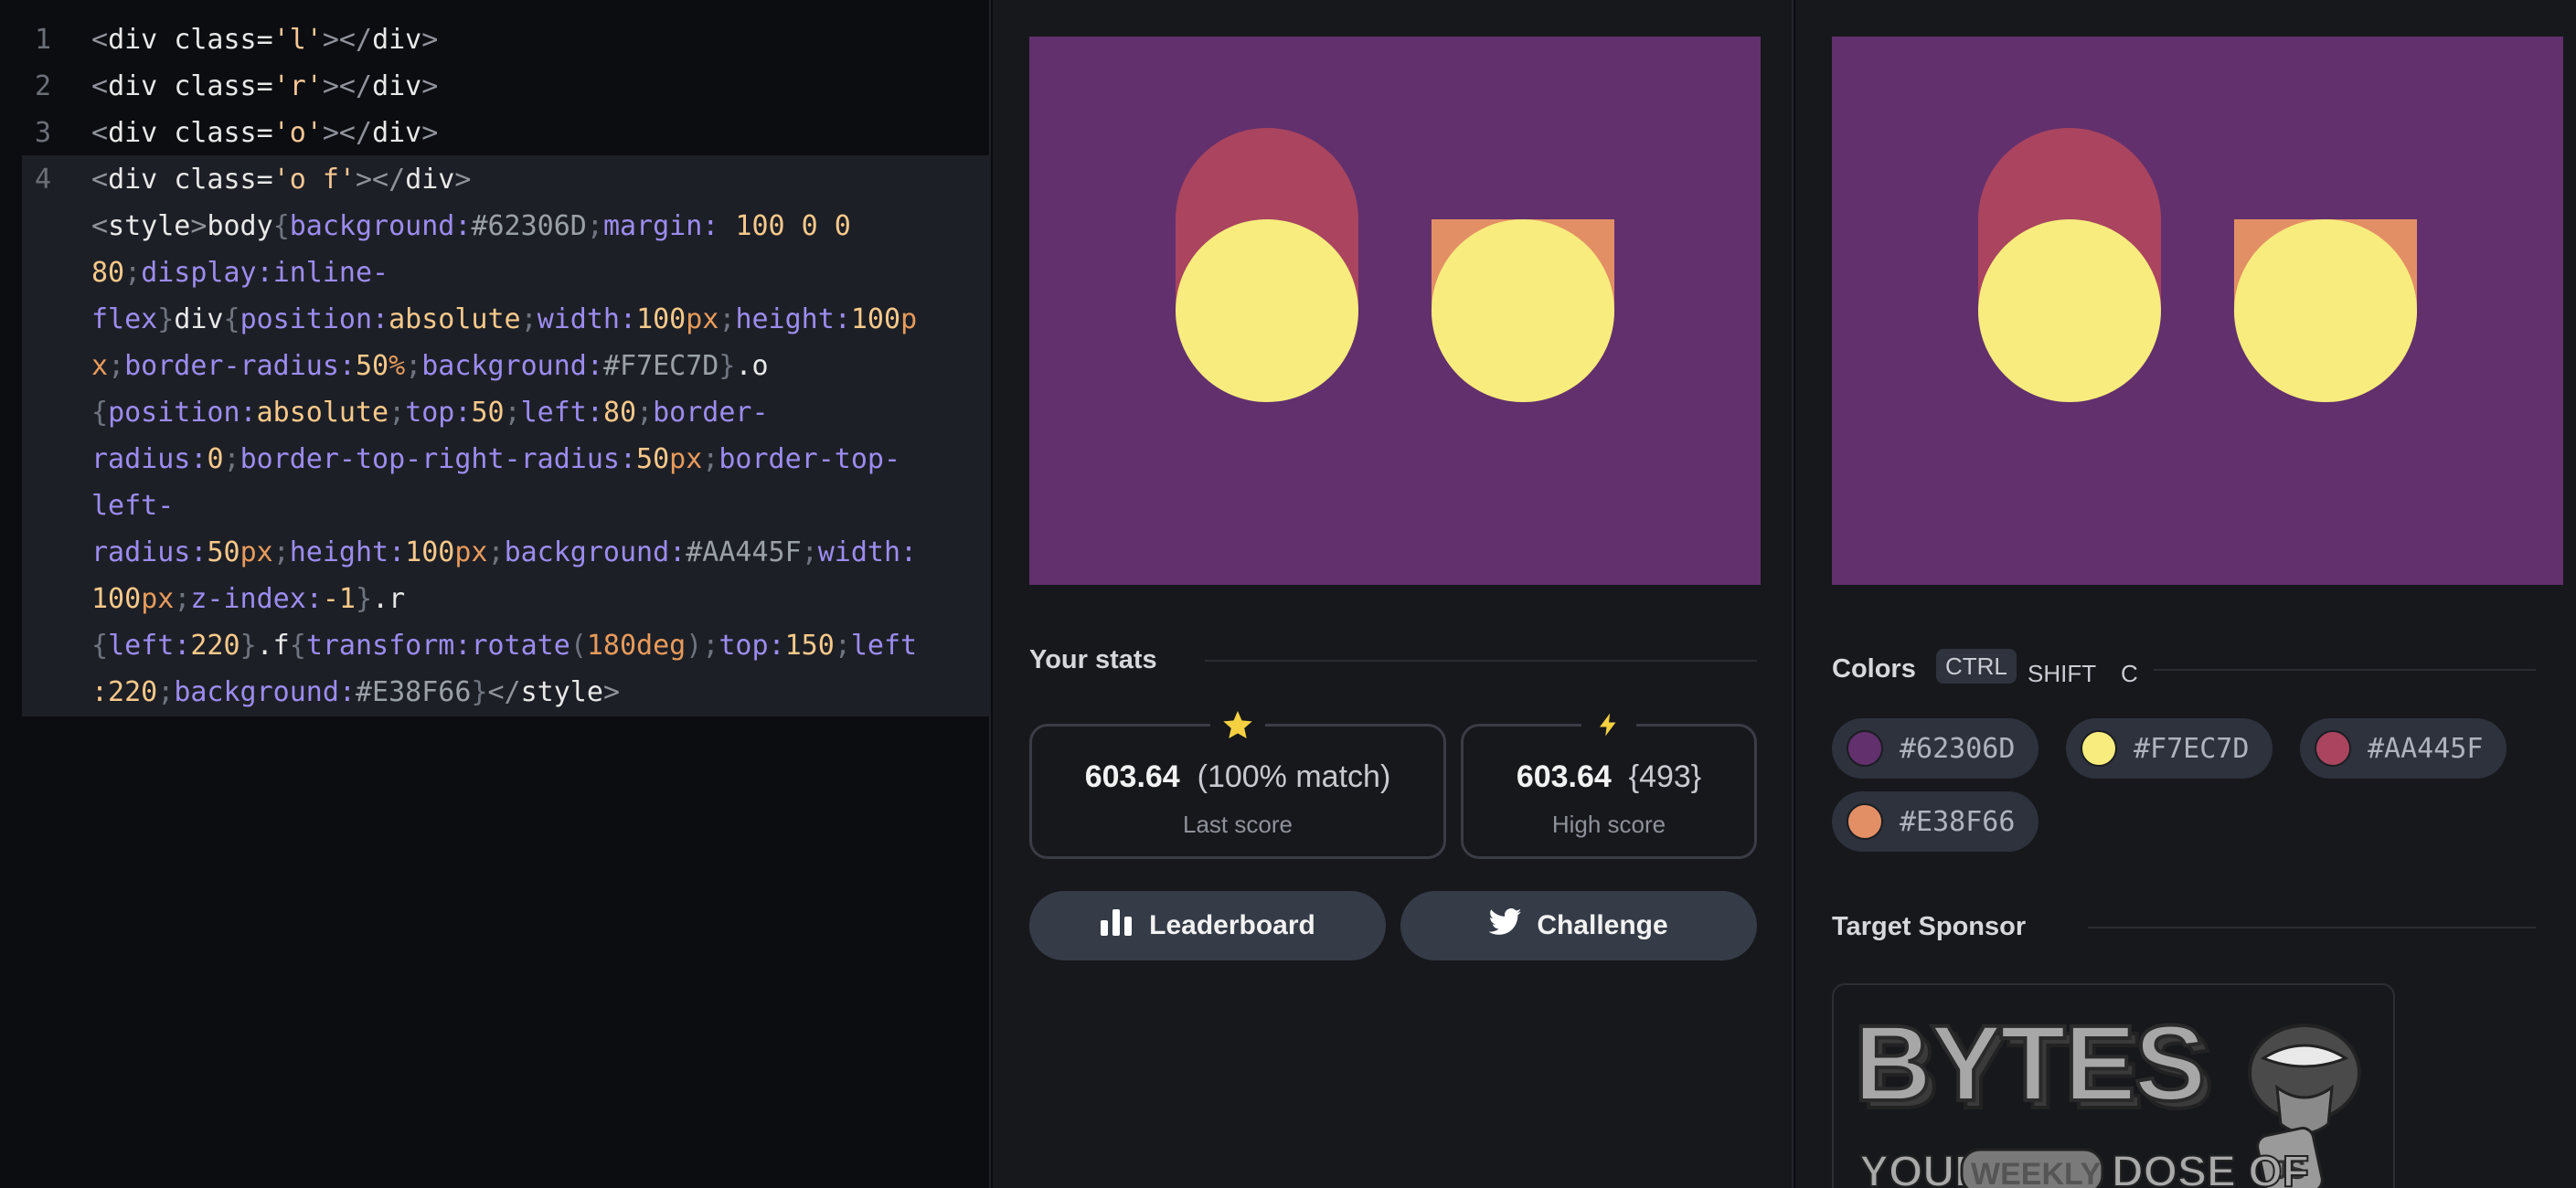 This screenshot has width=2576, height=1188. I want to click on color-swatch: #AA445F, so click(2403, 748).